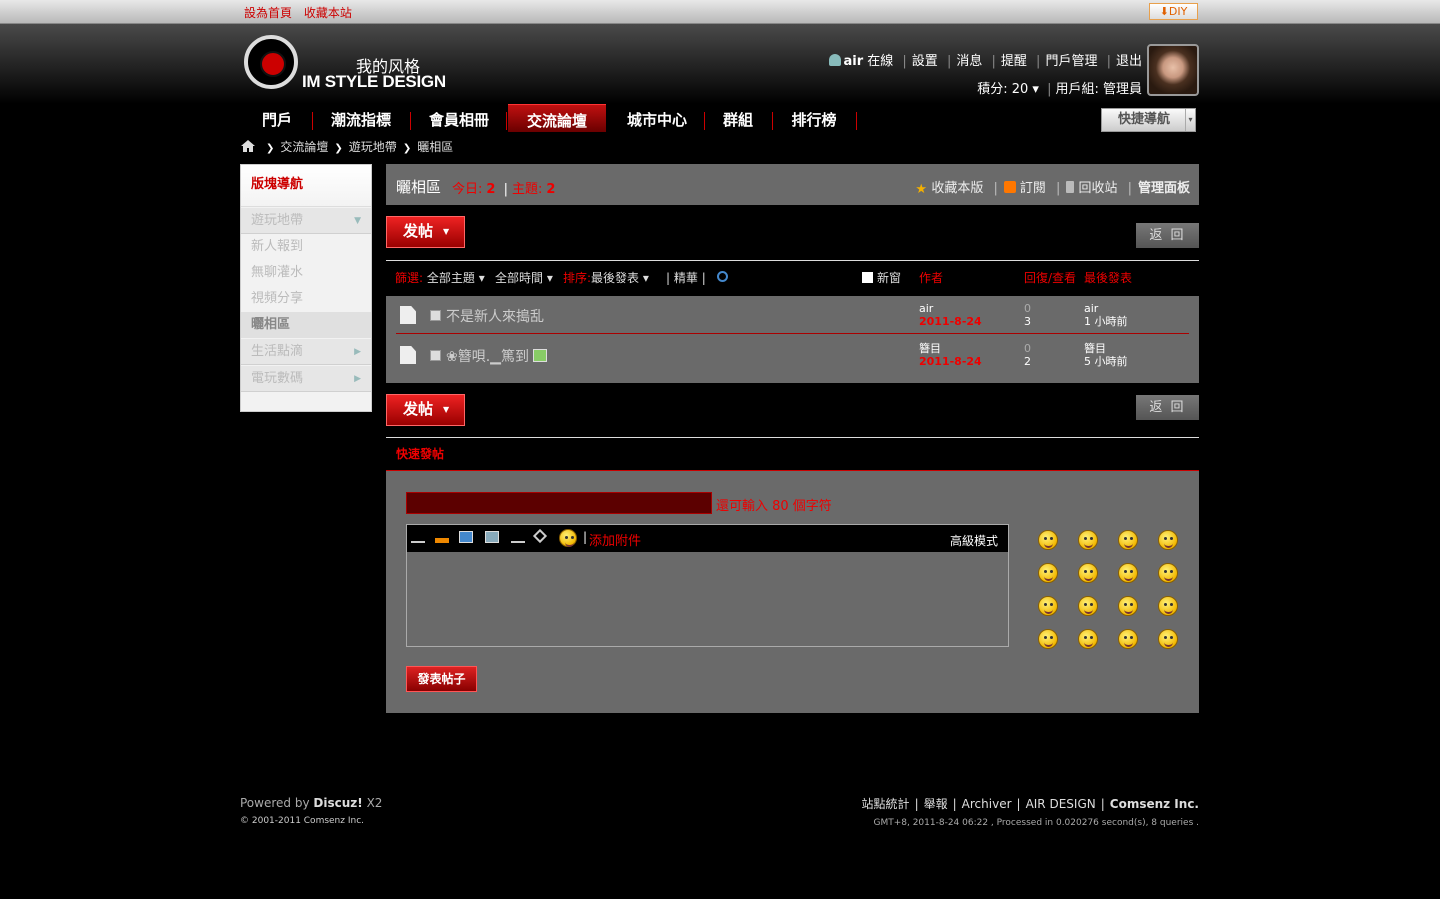 The height and width of the screenshot is (899, 1440). Describe the element at coordinates (957, 188) in the screenshot. I see `fav-link: 收藏本版` at that location.